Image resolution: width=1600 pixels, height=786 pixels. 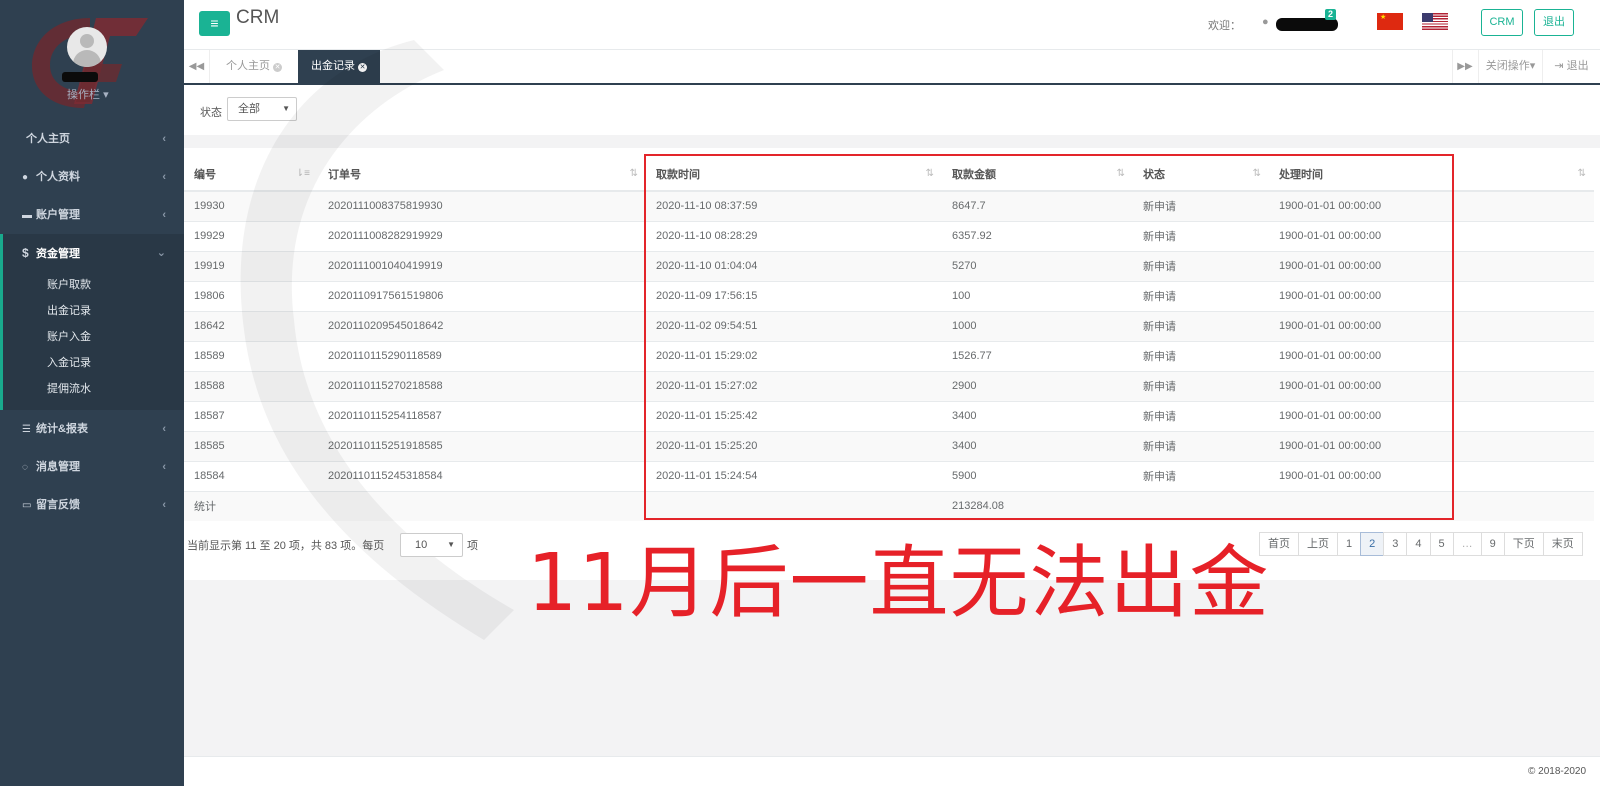 What do you see at coordinates (794, 385) in the screenshot?
I see `table-cell: 2020-11-01 15:27:02` at bounding box center [794, 385].